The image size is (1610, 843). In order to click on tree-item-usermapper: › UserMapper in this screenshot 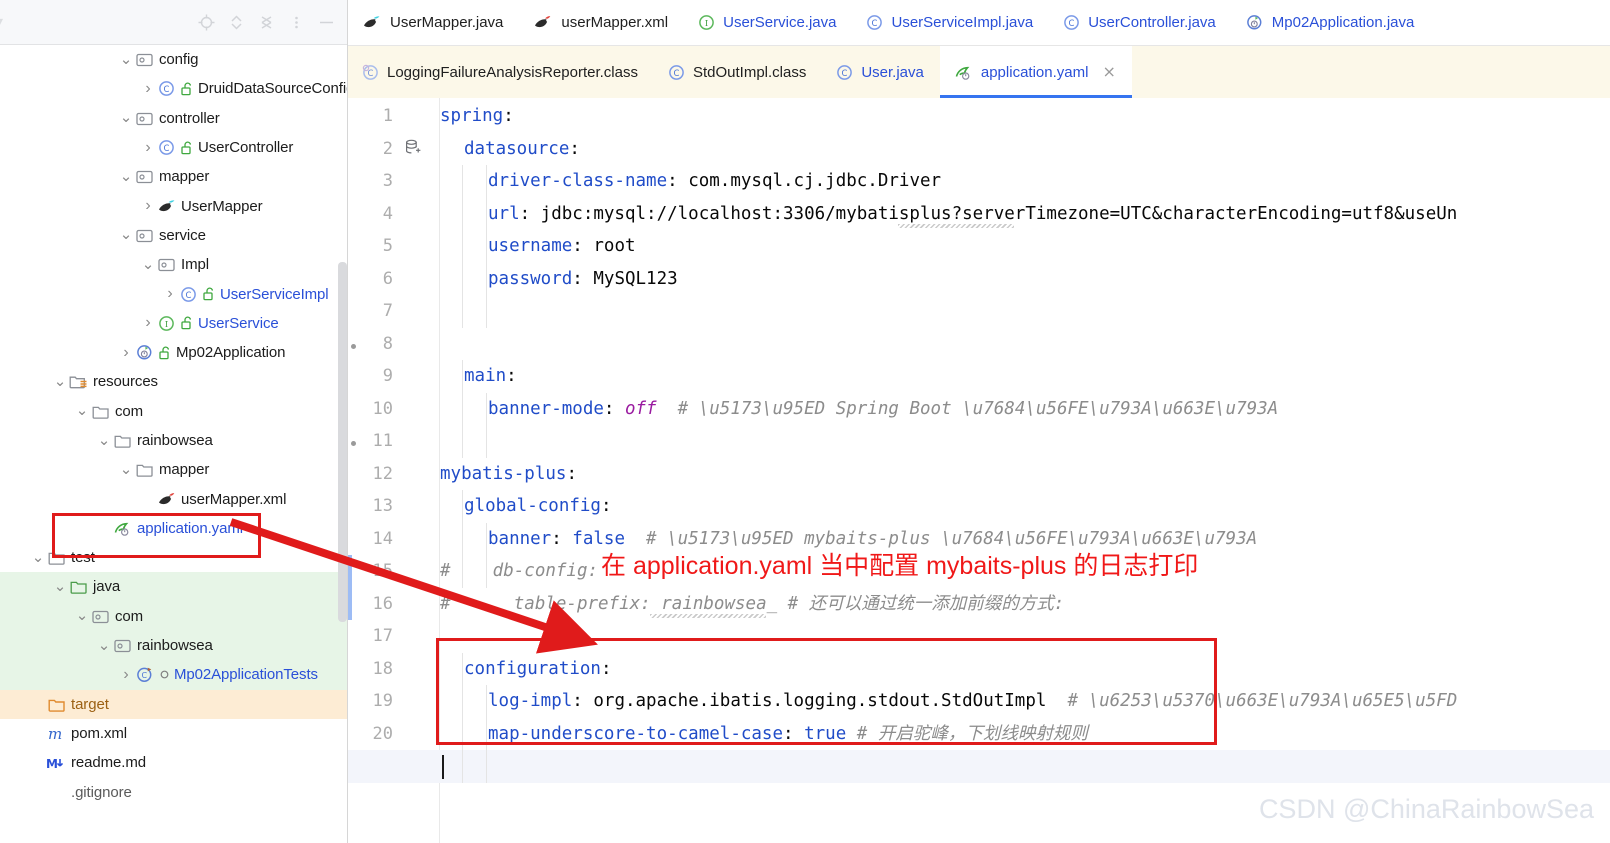, I will do `click(173, 205)`.